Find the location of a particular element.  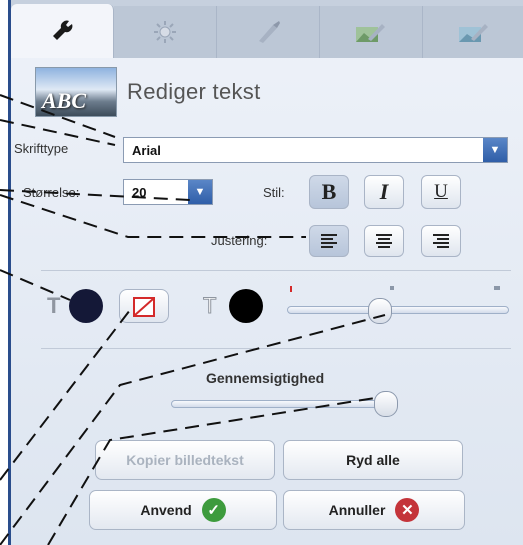

align-left-icon is located at coordinates (329, 241).